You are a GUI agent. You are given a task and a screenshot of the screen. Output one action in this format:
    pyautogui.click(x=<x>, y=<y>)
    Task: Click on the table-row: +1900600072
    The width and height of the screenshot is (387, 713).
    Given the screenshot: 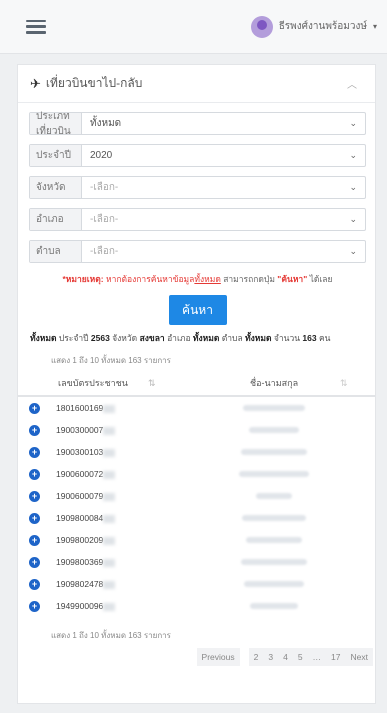 What is the action you would take?
    pyautogui.click(x=196, y=474)
    